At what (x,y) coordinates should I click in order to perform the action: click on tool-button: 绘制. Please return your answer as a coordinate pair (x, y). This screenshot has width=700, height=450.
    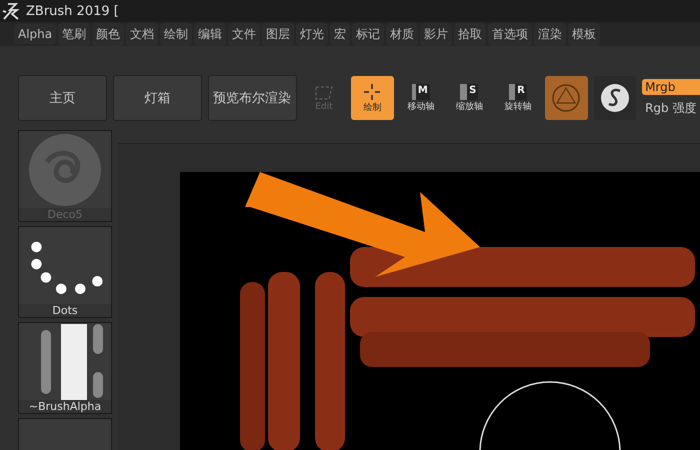
    Looking at the image, I should click on (372, 98).